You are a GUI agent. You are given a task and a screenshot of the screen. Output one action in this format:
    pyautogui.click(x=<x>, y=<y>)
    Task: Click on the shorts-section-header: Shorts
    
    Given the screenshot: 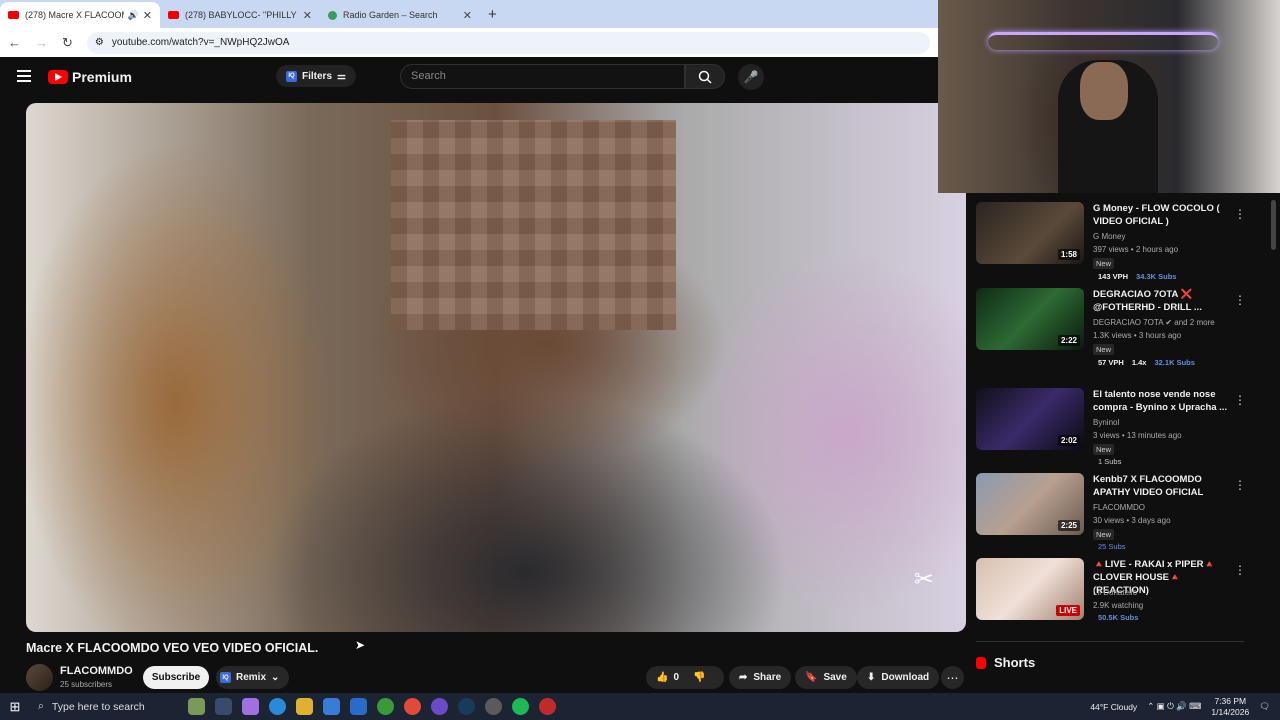 What is the action you would take?
    pyautogui.click(x=1005, y=662)
    